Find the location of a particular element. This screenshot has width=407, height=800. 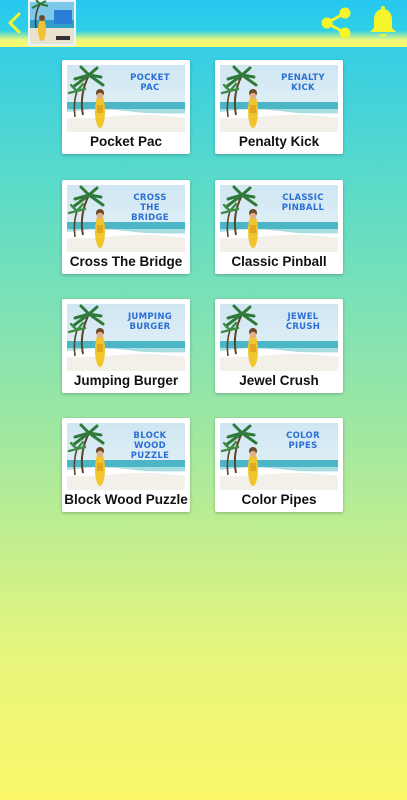

game-card-penalty-kick: PENALTY KICK Penalty Kick is located at coordinates (279, 107).